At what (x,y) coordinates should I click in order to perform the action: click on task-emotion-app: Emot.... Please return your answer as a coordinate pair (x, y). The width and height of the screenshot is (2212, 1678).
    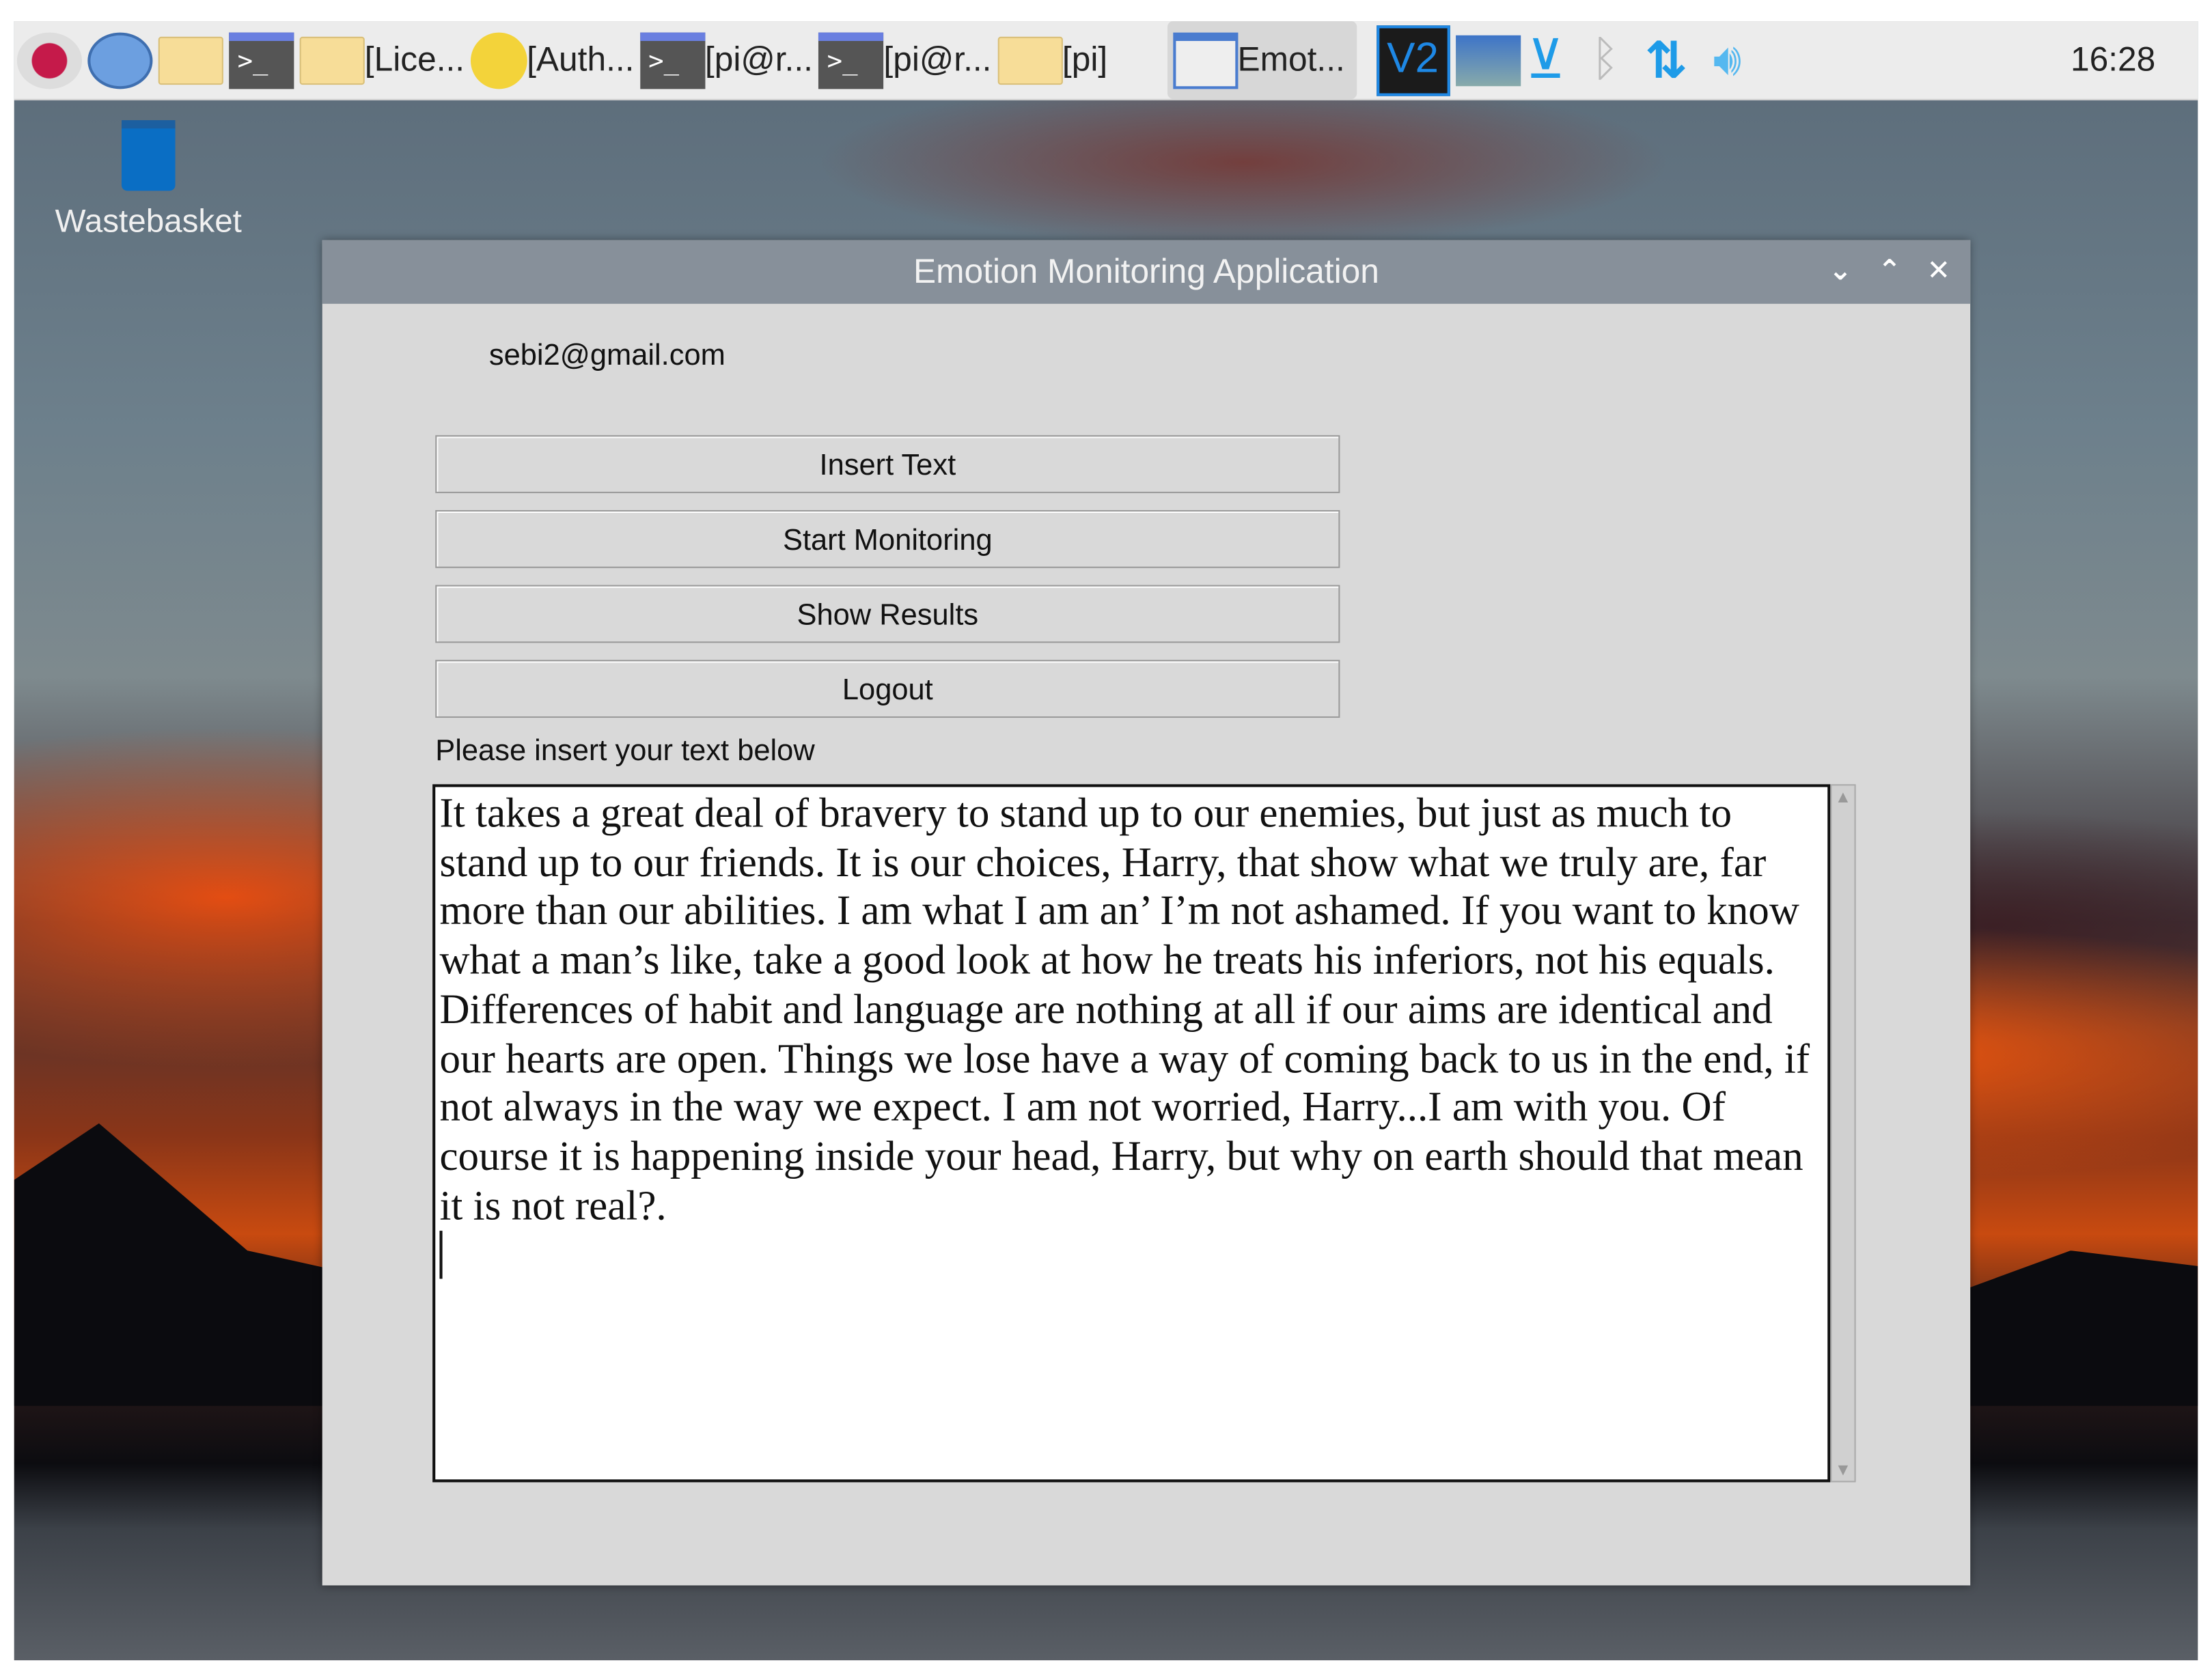
    Looking at the image, I should click on (1262, 60).